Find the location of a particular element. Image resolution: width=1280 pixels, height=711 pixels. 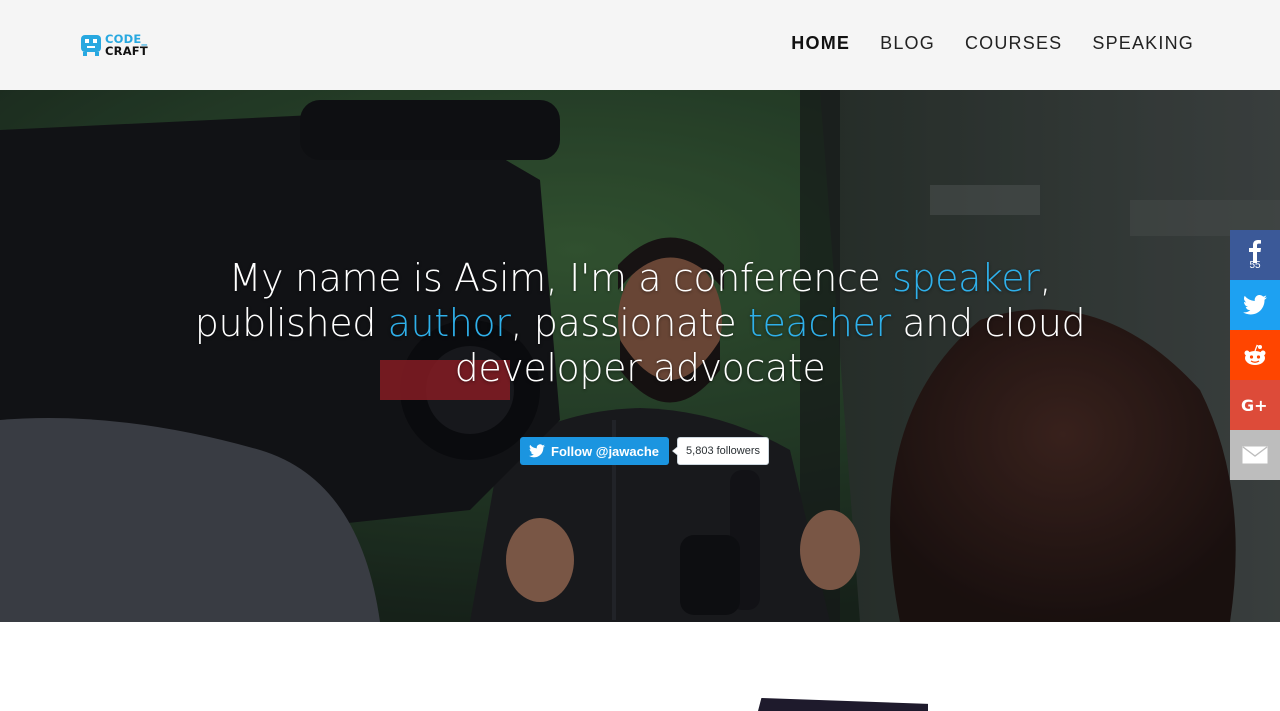

nav-home: HOME is located at coordinates (820, 43).